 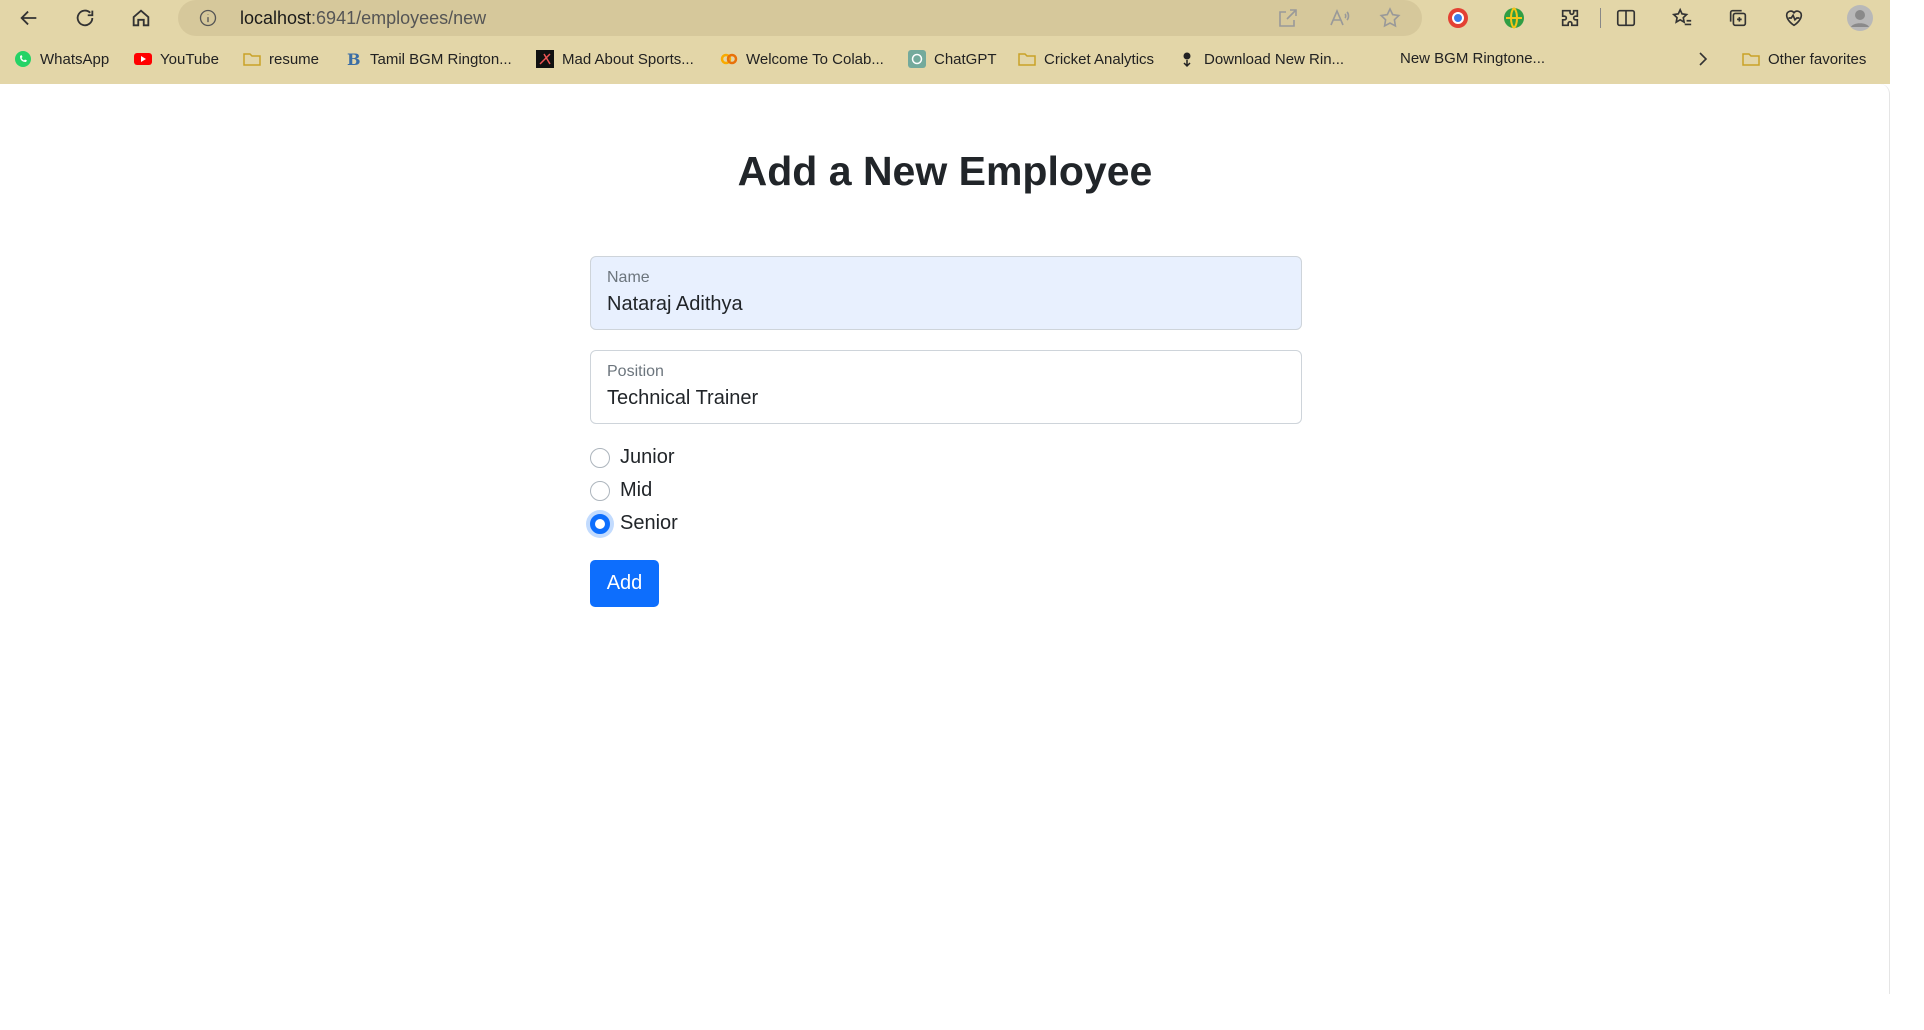 I want to click on split-screen-icon, so click(x=1626, y=18).